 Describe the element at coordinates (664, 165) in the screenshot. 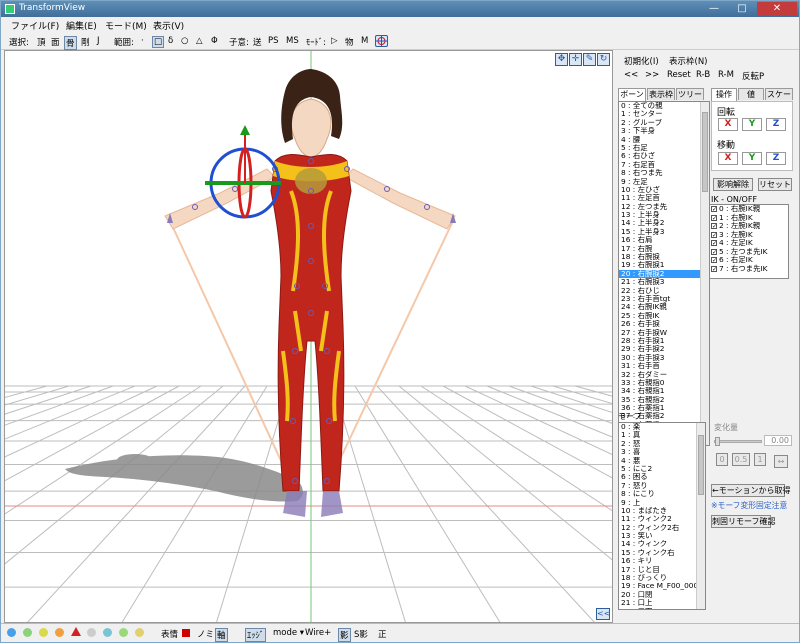

I see `bone-list-item: 7 : 右足首` at that location.